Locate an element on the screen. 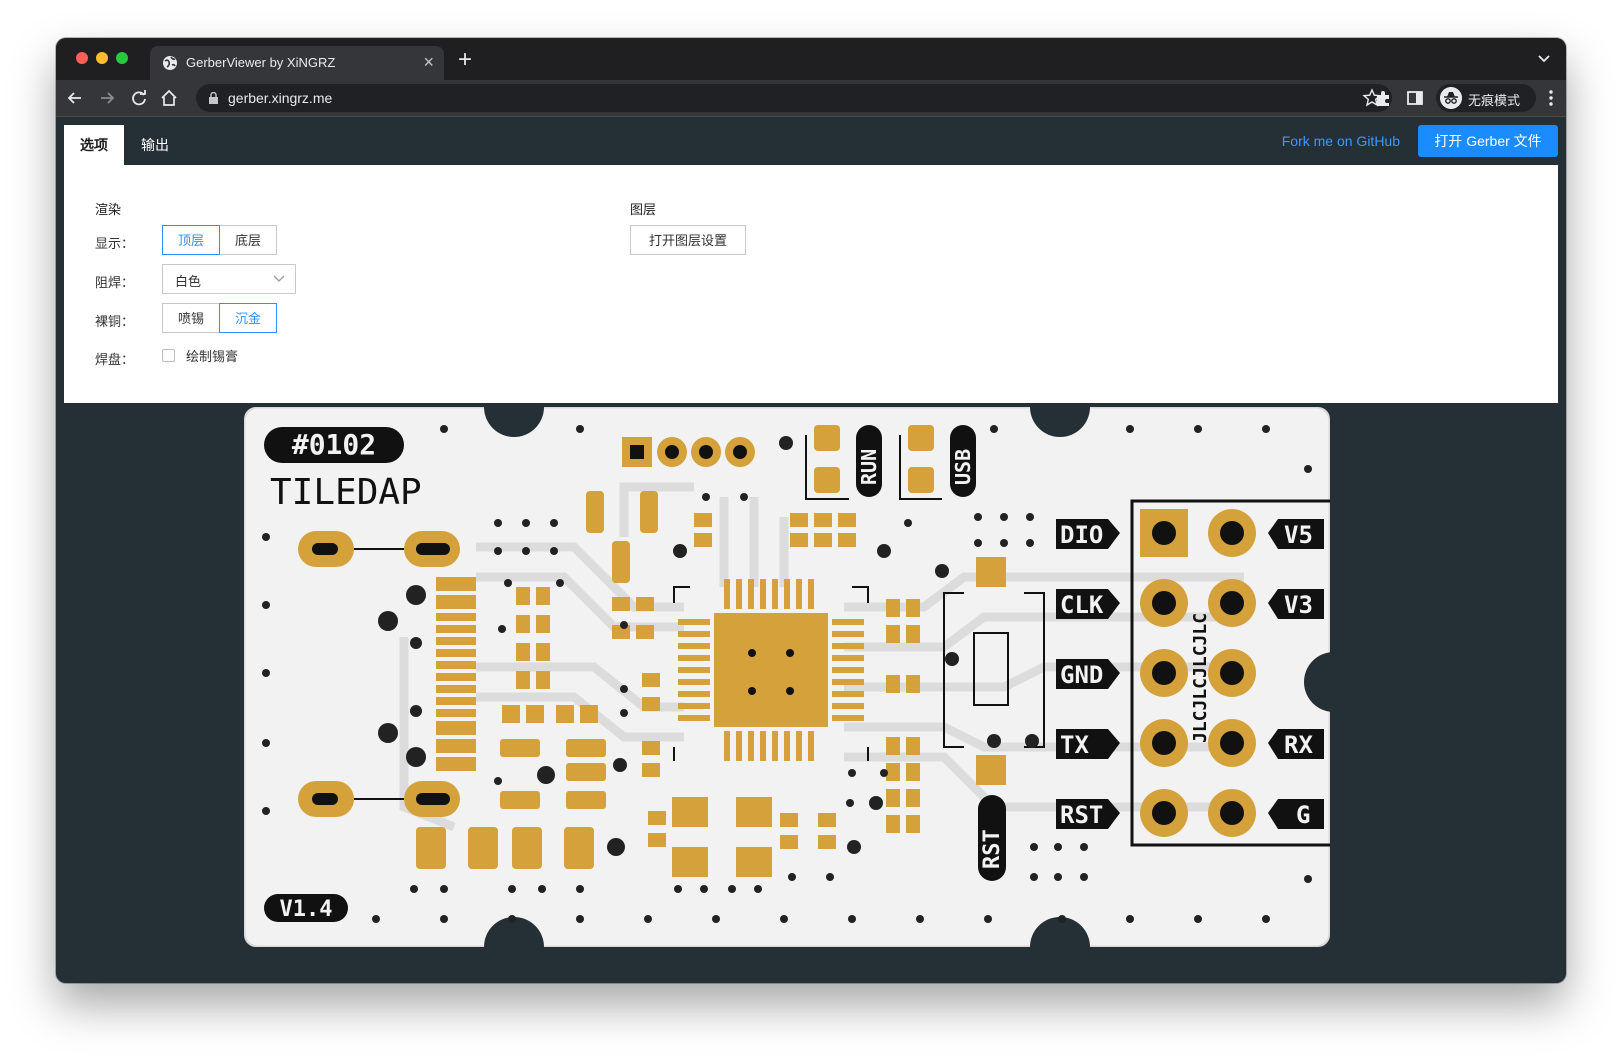 This screenshot has width=1624, height=1056. usb-button-label: USB is located at coordinates (963, 467).